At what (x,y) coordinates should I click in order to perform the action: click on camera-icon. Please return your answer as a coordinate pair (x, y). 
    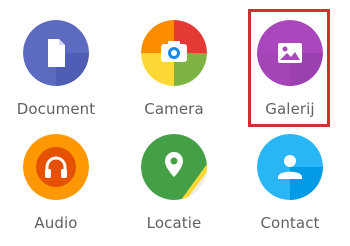
    Looking at the image, I should click on (174, 53).